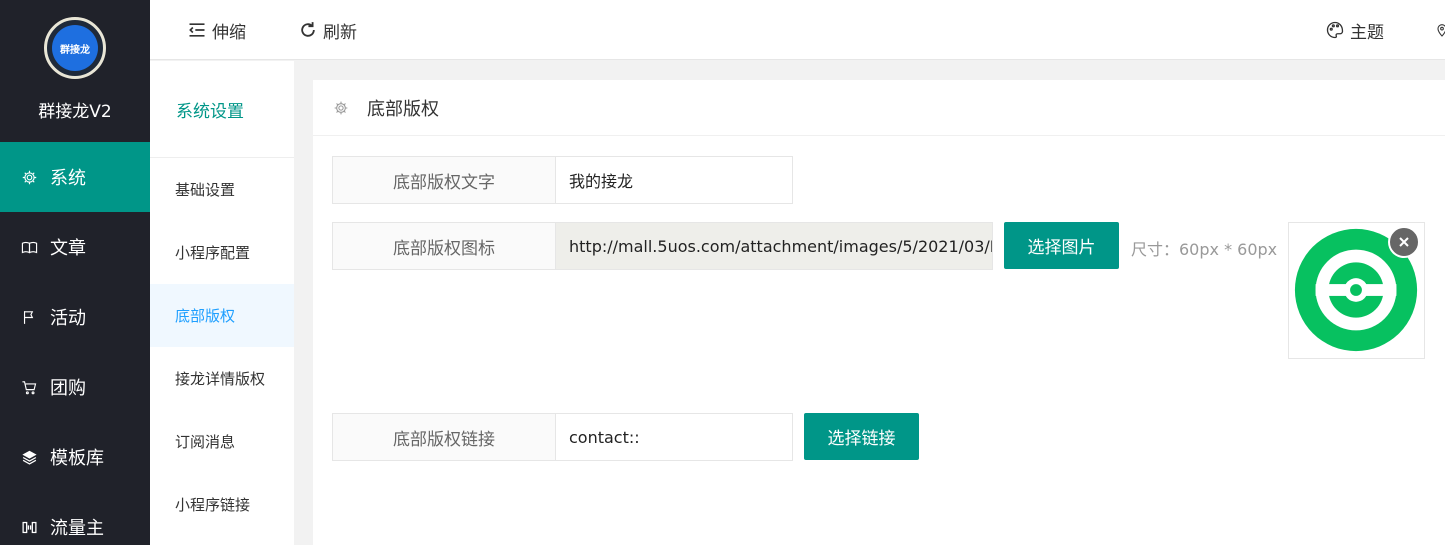 The width and height of the screenshot is (1445, 545). I want to click on select-link-button: 选择链接, so click(861, 436).